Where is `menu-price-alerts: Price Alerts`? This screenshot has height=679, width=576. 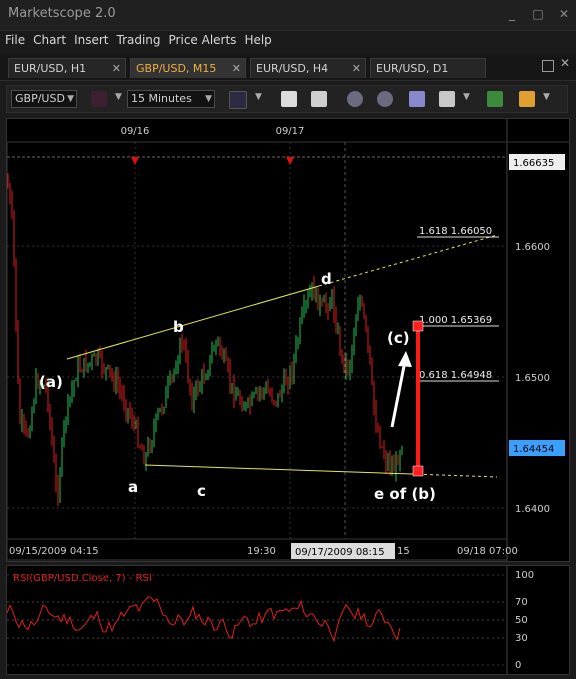
menu-price-alerts: Price Alerts is located at coordinates (203, 40).